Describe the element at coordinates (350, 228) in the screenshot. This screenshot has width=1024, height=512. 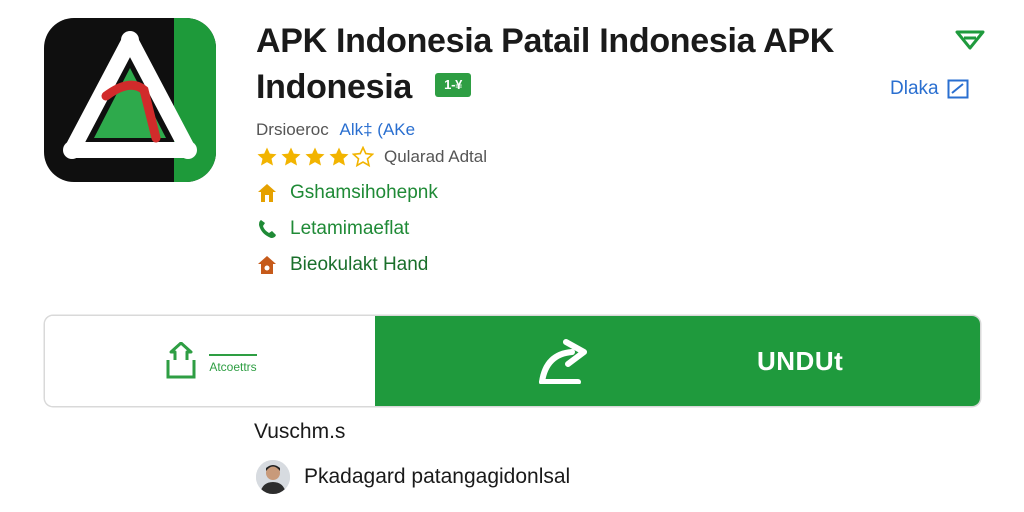
I see `info-row-2-text: Letamimaeflat` at that location.